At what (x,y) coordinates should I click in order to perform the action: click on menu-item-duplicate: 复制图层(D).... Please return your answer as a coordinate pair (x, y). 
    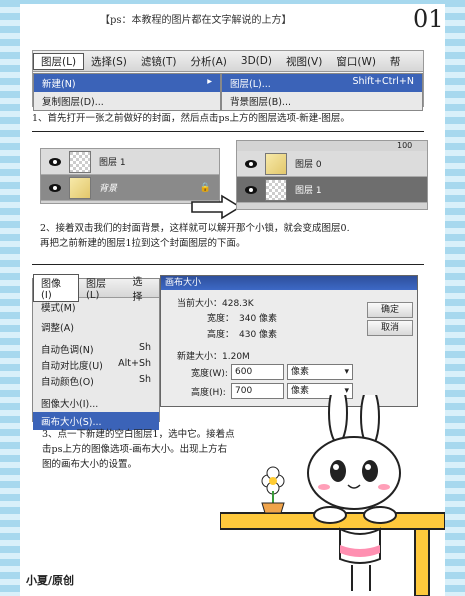
    Looking at the image, I should click on (127, 101).